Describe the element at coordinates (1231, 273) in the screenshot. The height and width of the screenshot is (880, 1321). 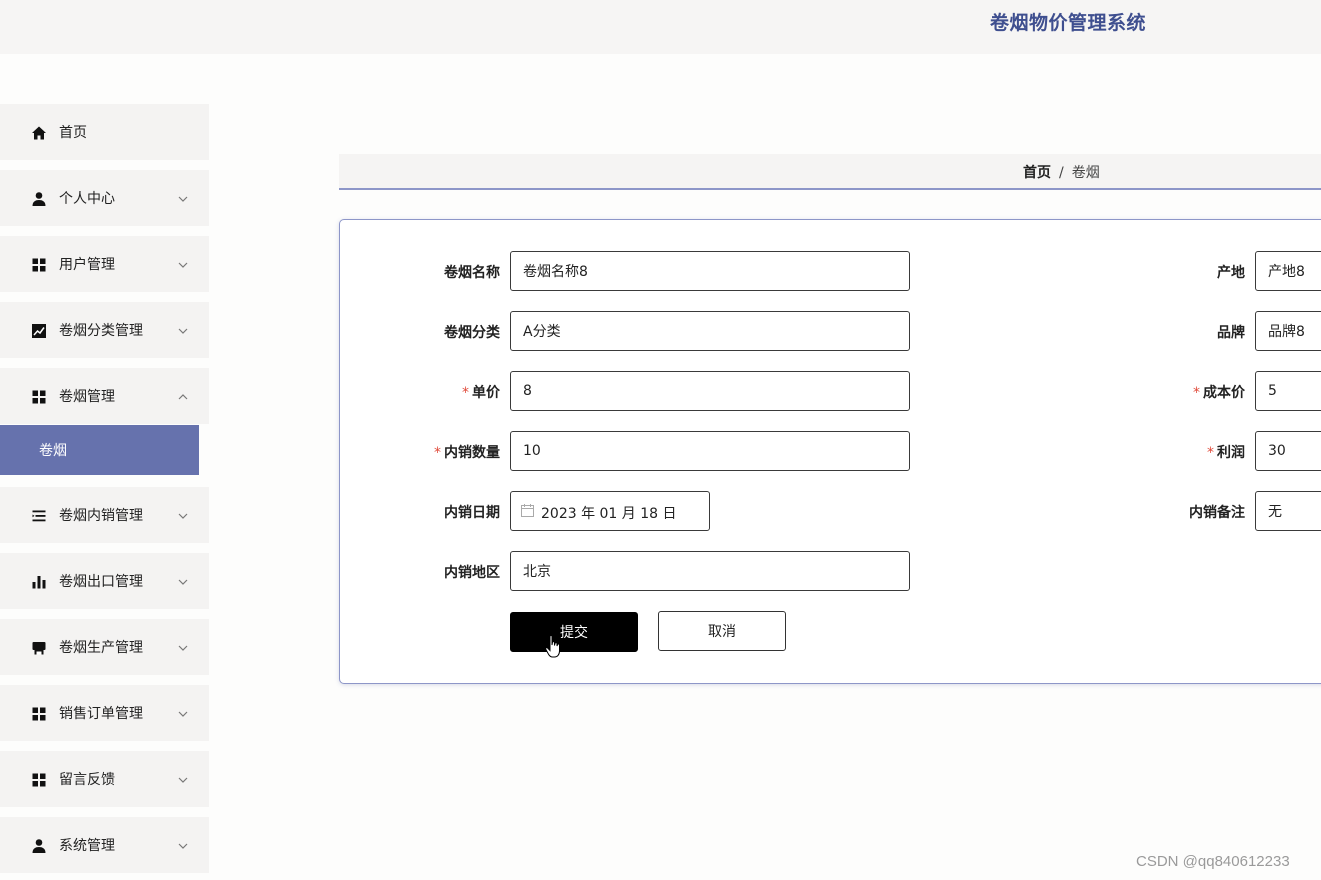
I see `origin-label: 产地` at that location.